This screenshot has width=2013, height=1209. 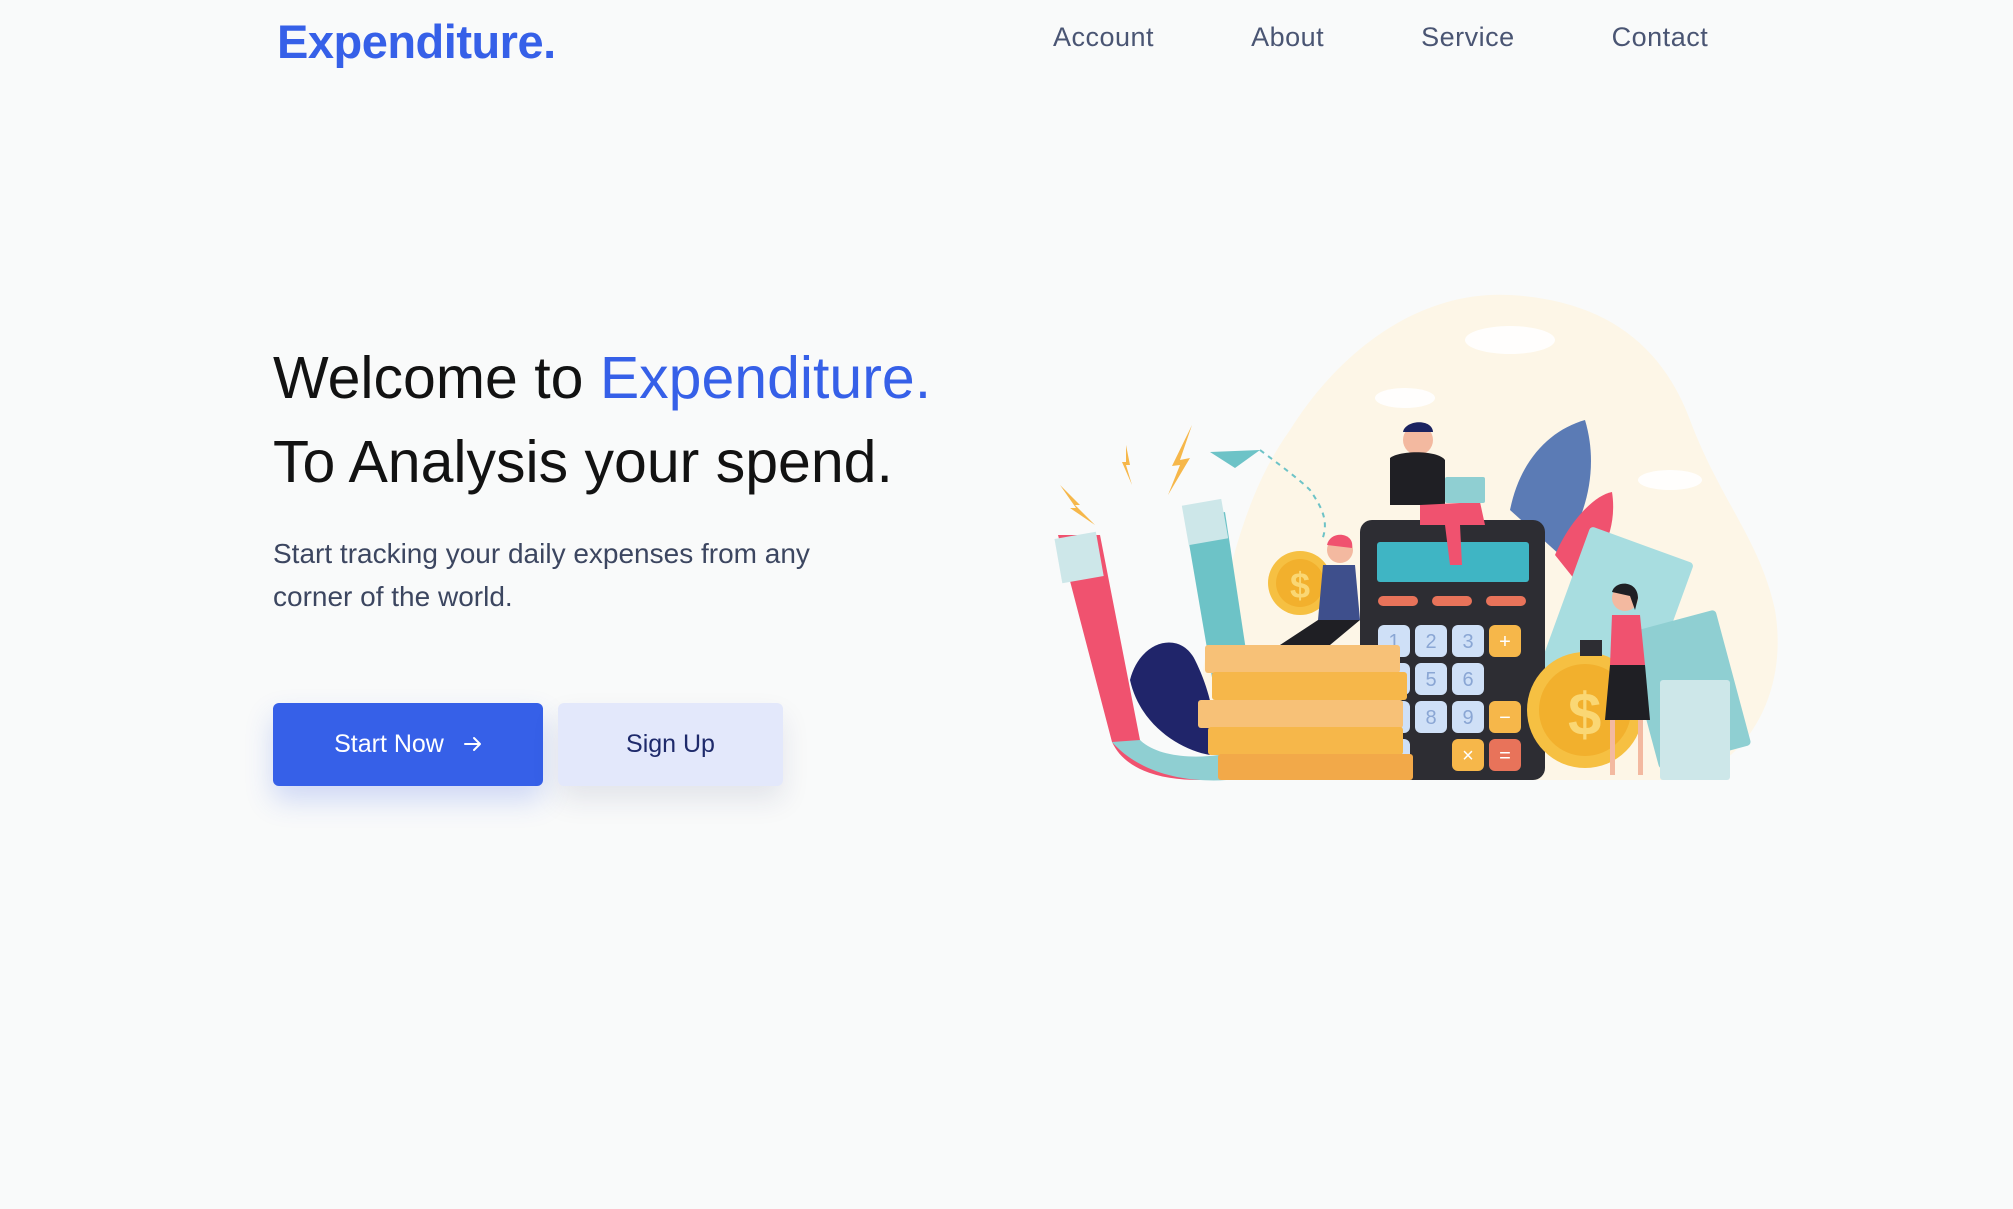 I want to click on sign-up-button: Sign Up, so click(x=670, y=744).